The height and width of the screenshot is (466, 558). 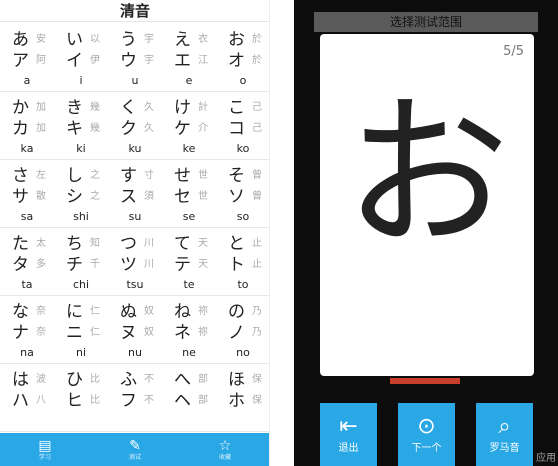 What do you see at coordinates (425, 381) in the screenshot?
I see `card-underlay-strip` at bounding box center [425, 381].